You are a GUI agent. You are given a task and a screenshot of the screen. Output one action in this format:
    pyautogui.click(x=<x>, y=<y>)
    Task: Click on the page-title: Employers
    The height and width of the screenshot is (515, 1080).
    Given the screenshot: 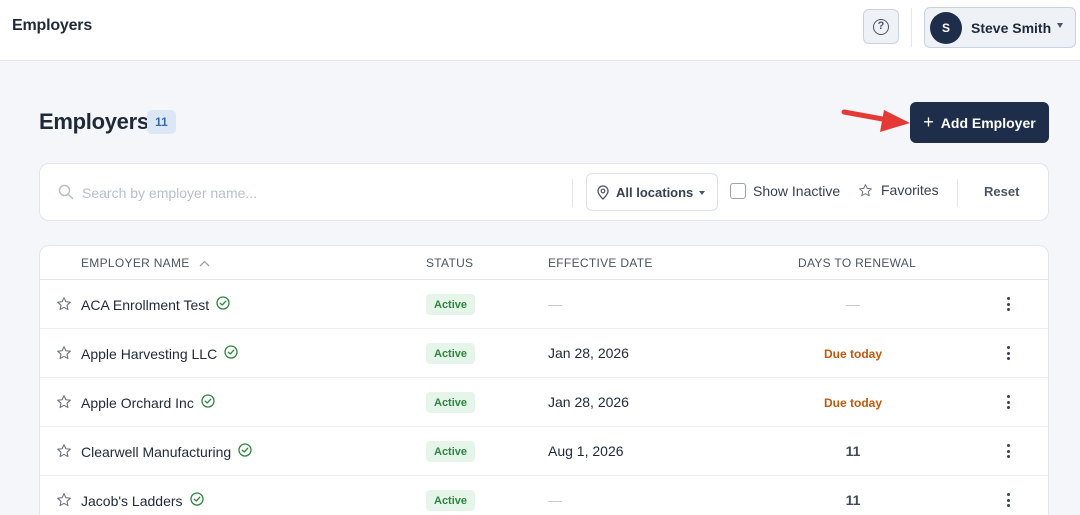 What is the action you would take?
    pyautogui.click(x=94, y=121)
    